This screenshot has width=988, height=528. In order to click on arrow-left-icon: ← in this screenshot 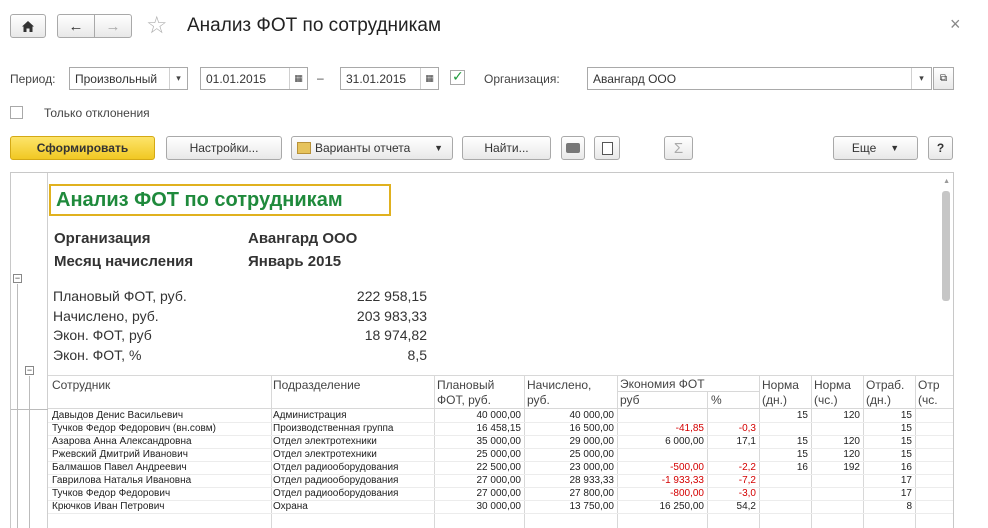, I will do `click(76, 26)`.